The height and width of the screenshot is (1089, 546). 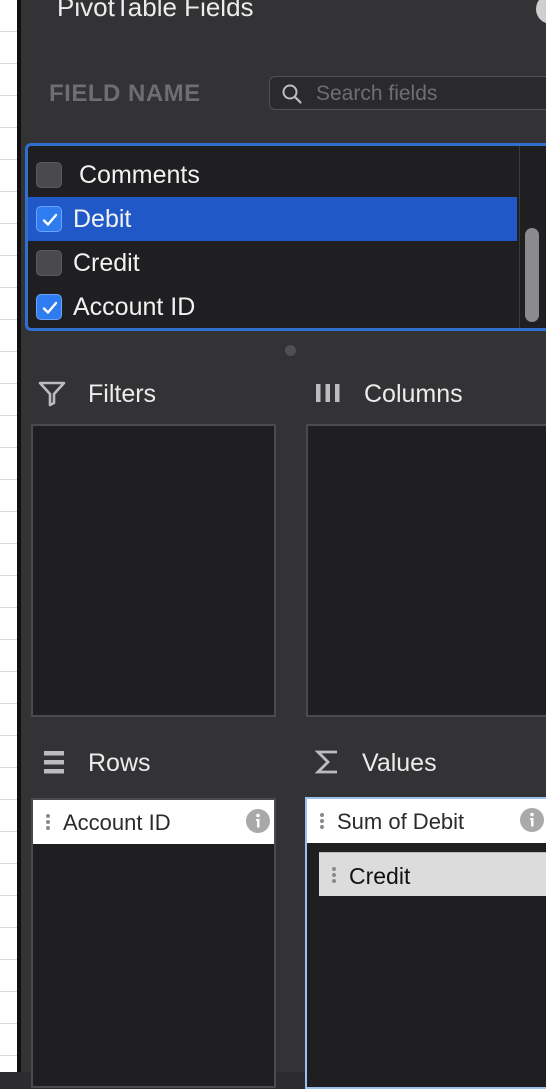 I want to click on values-title: Values, so click(x=399, y=763).